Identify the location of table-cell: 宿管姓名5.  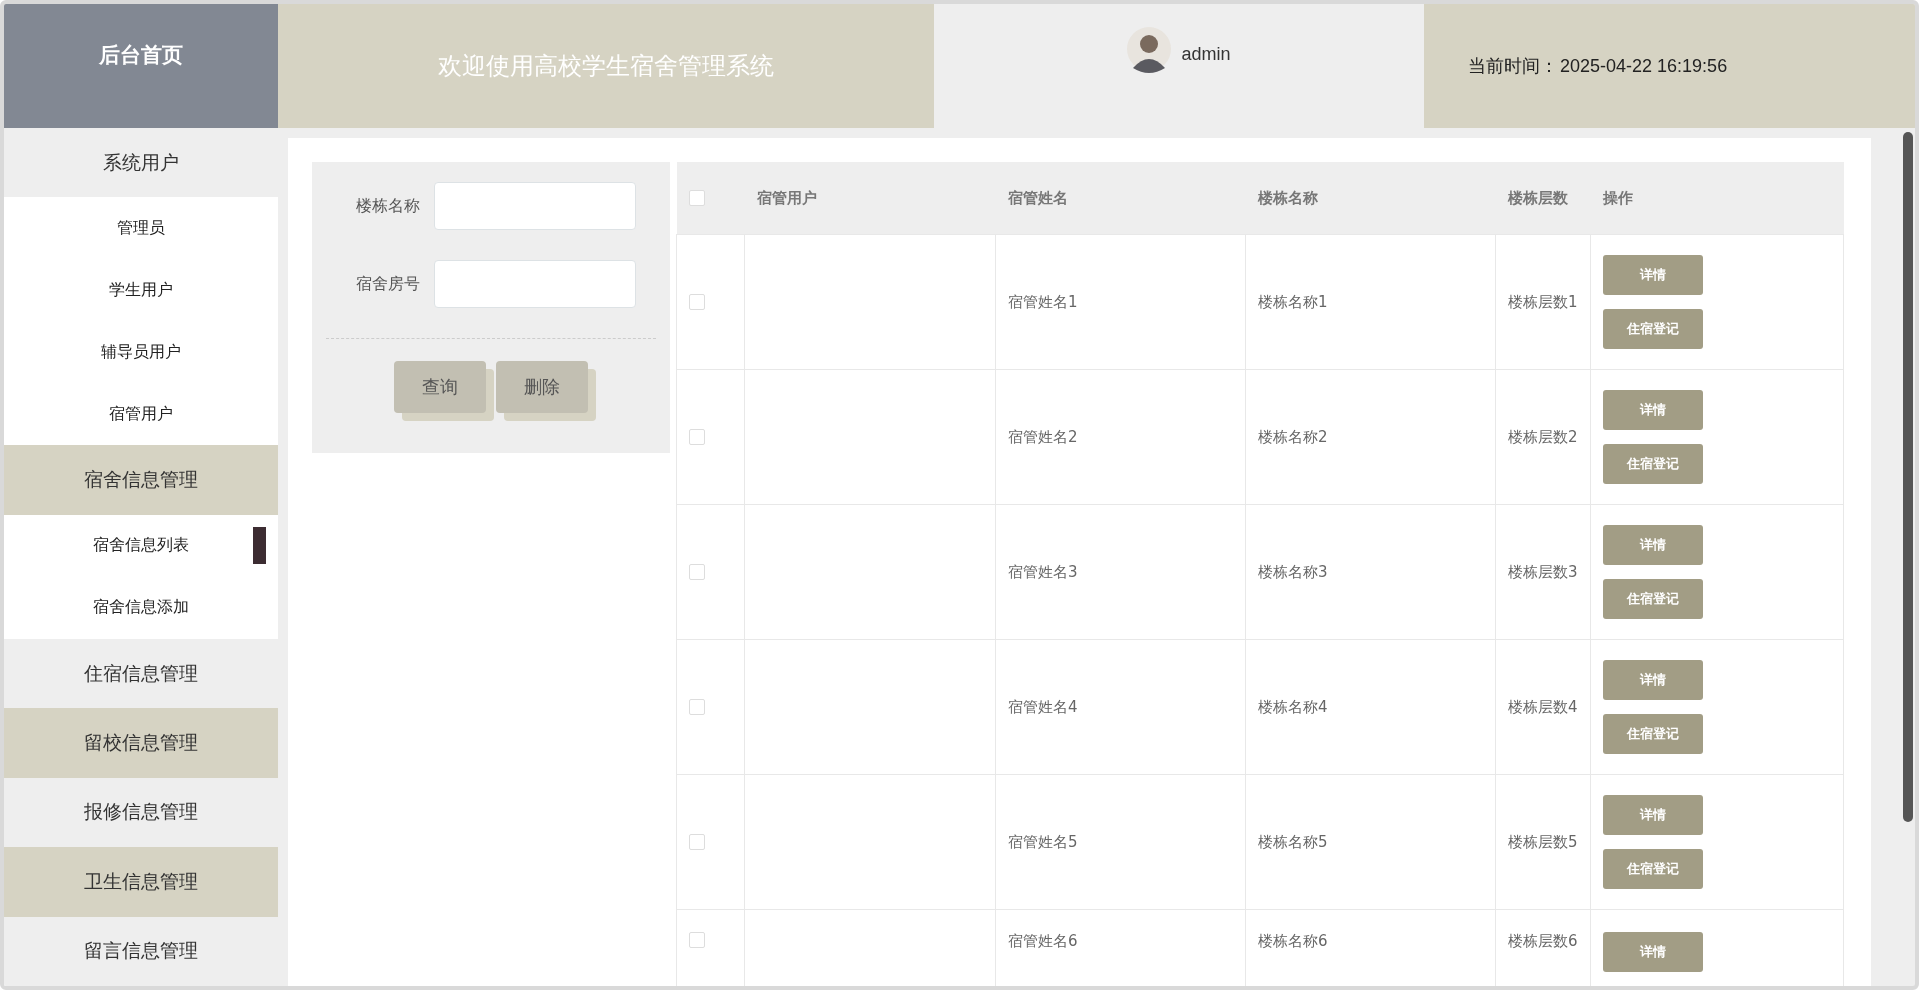
(1120, 842).